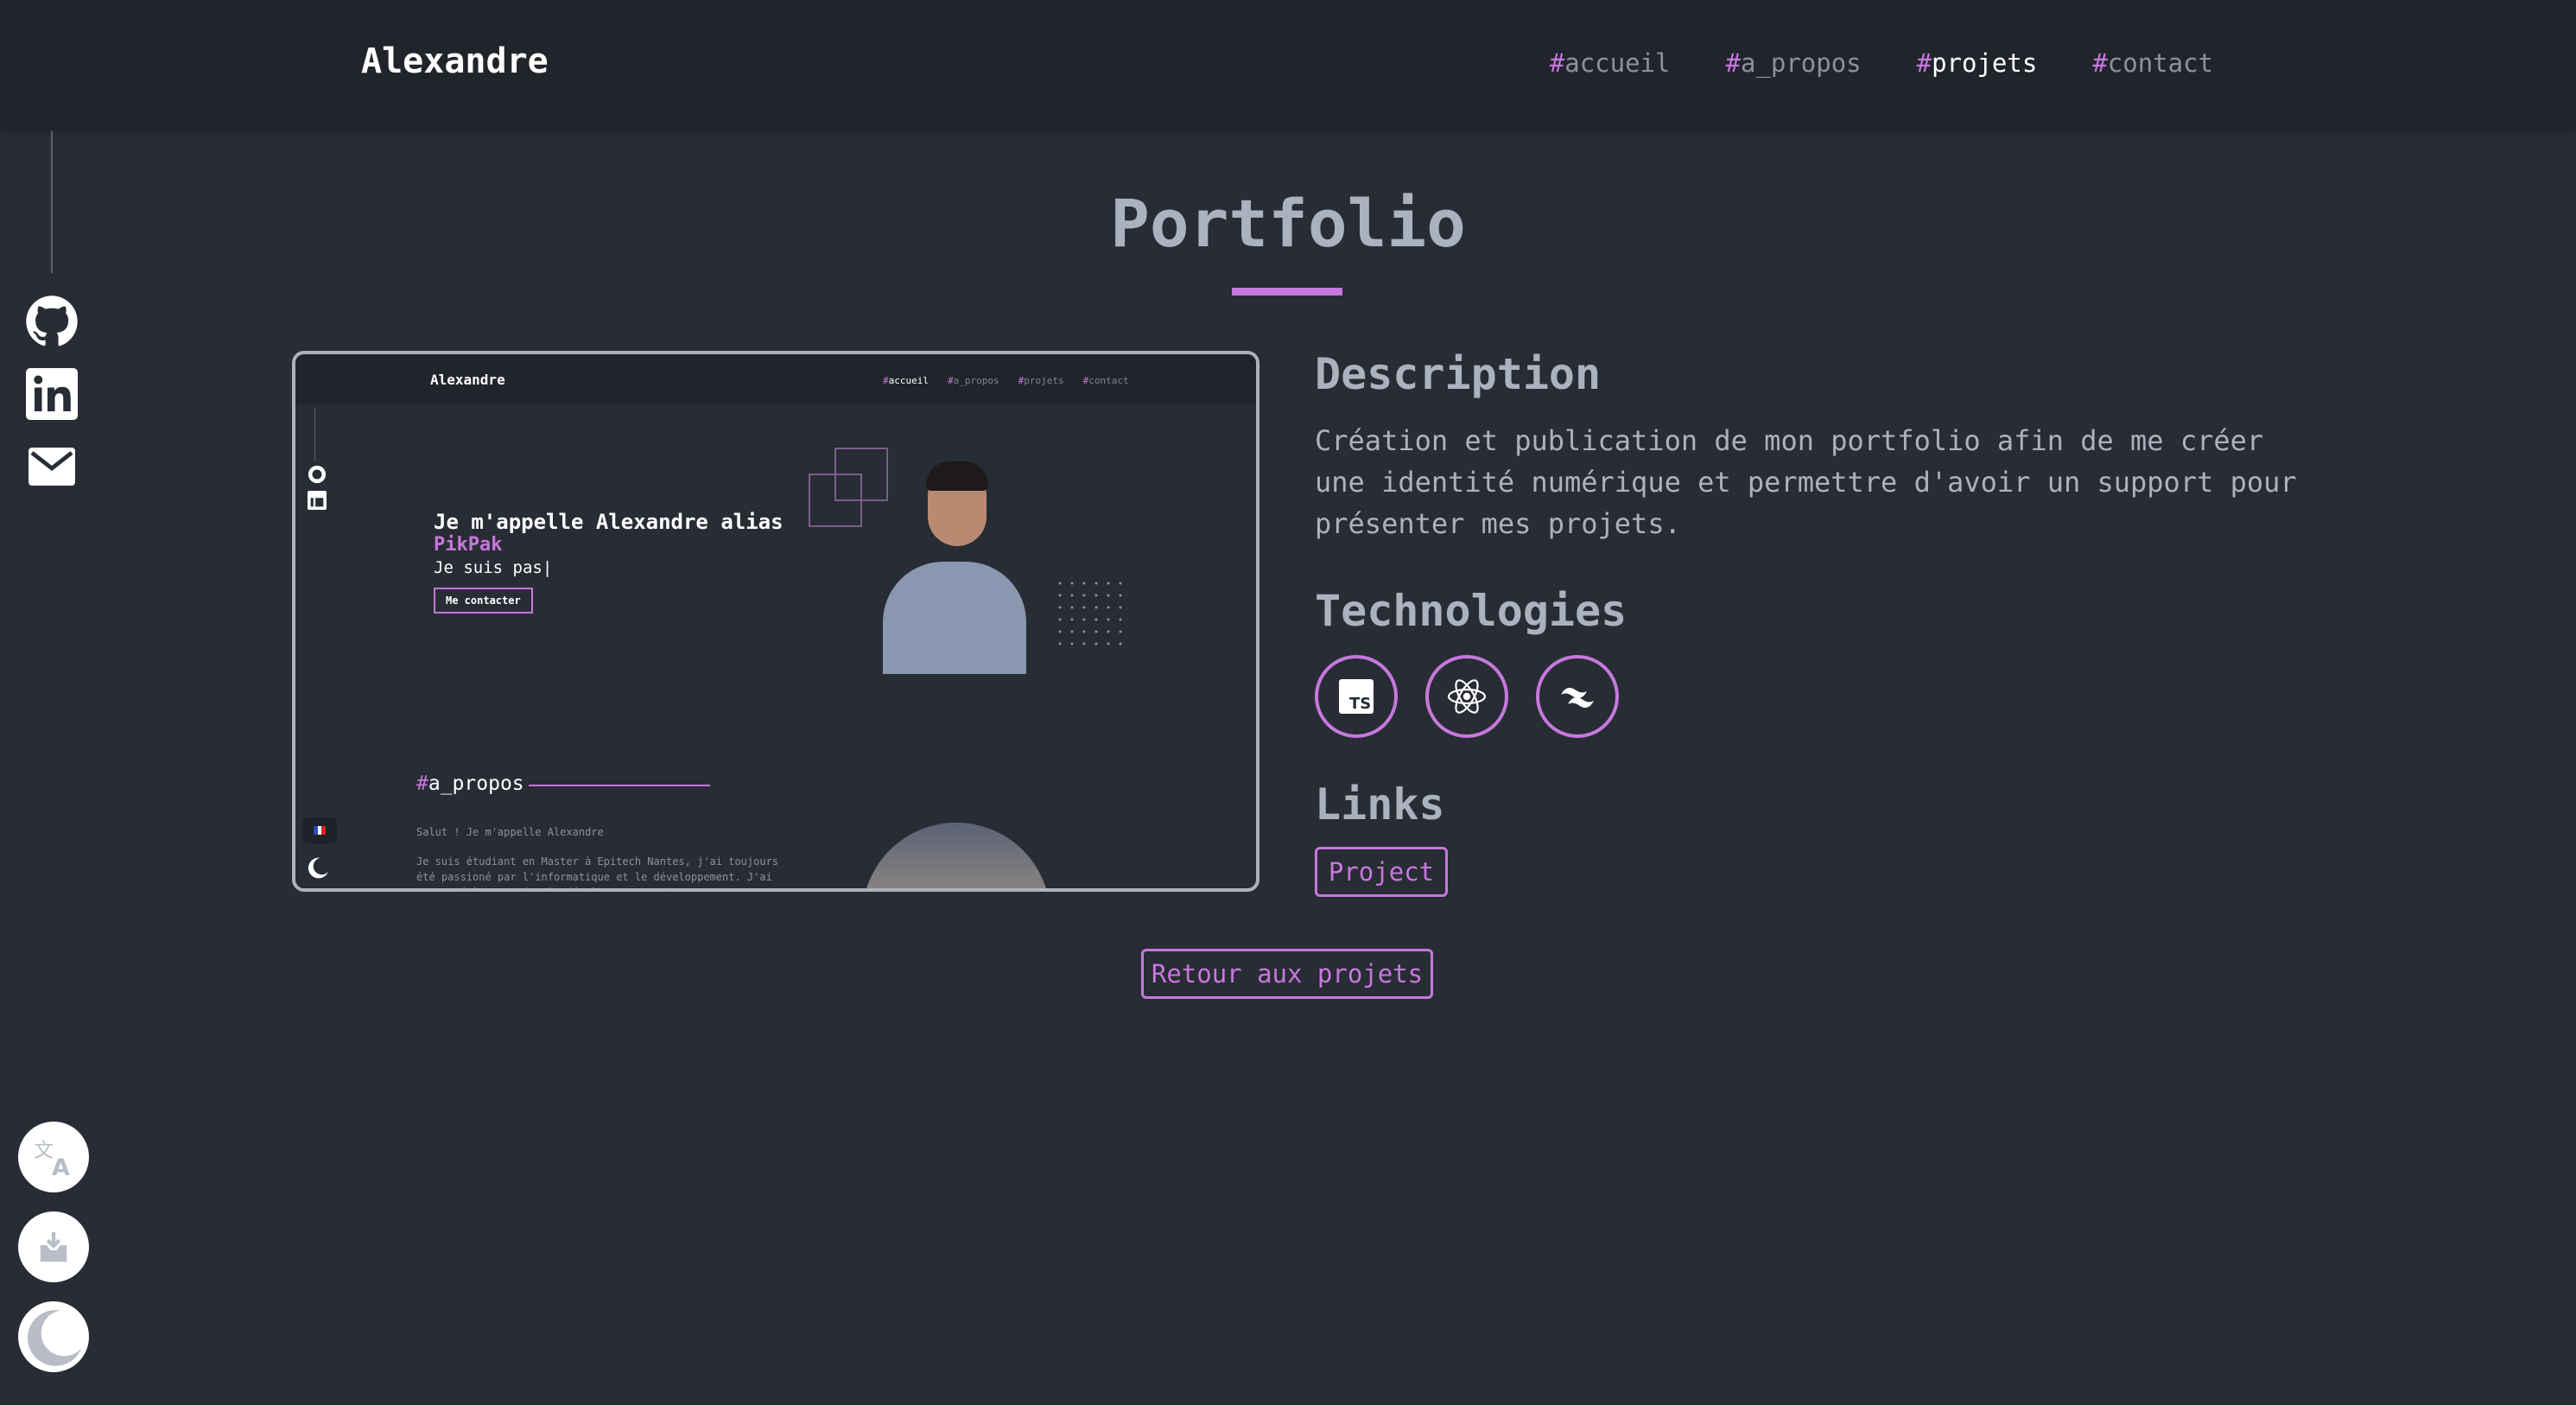 The width and height of the screenshot is (2576, 1405). What do you see at coordinates (1985, 63) in the screenshot?
I see `nav-label: projets` at bounding box center [1985, 63].